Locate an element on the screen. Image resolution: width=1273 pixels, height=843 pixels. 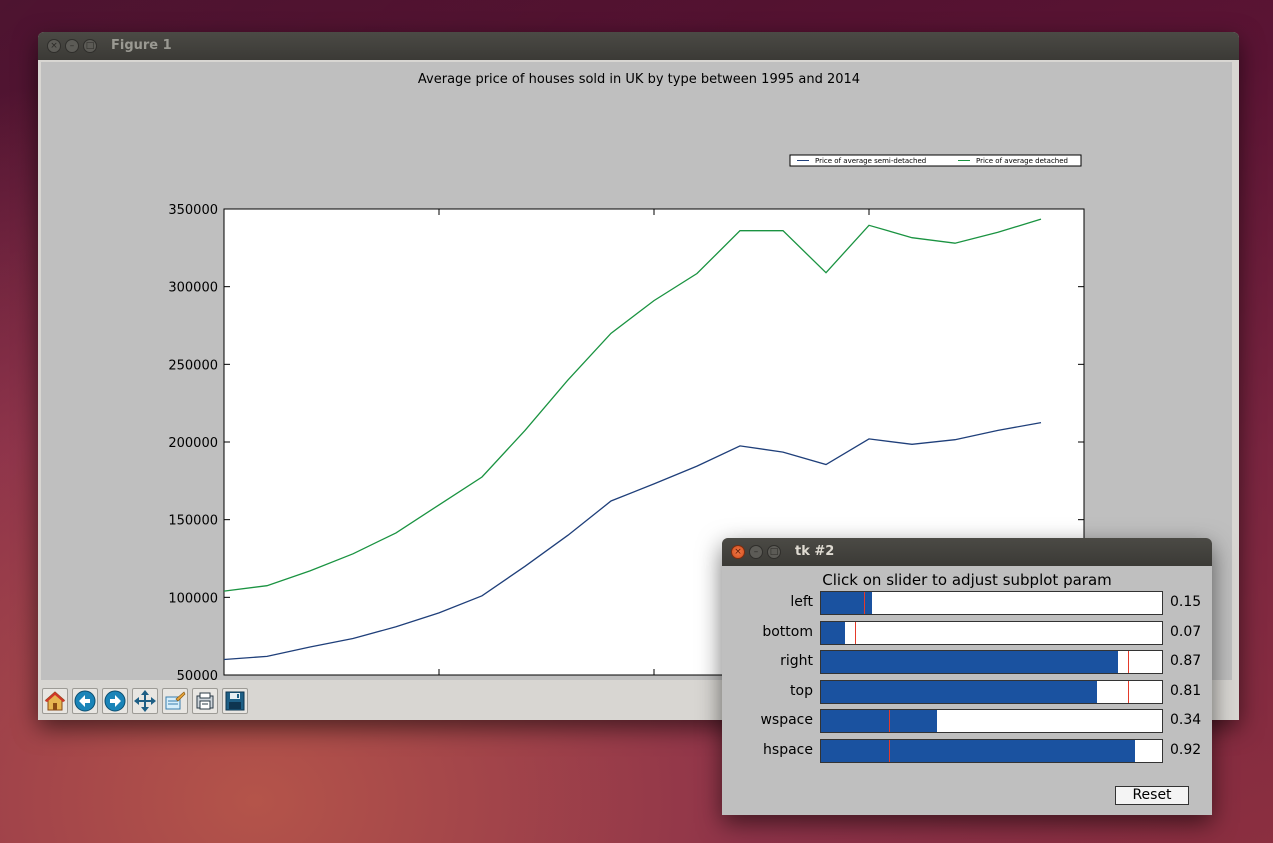
subplots-icon is located at coordinates (205, 701).